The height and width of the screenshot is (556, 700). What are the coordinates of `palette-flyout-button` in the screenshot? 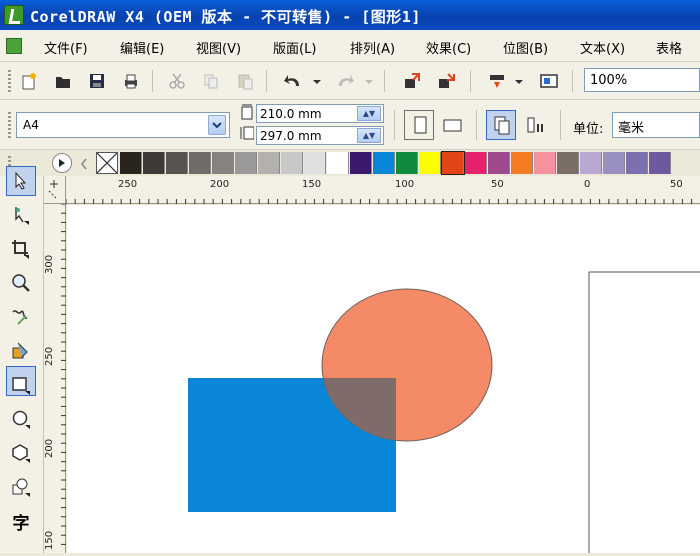 It's located at (62, 163).